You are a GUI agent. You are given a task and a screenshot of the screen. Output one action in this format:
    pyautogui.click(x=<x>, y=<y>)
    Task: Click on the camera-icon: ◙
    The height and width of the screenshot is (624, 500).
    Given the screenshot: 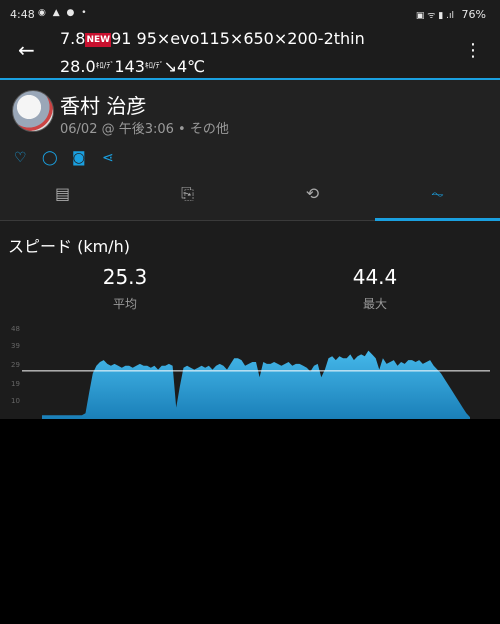 What is the action you would take?
    pyautogui.click(x=79, y=158)
    